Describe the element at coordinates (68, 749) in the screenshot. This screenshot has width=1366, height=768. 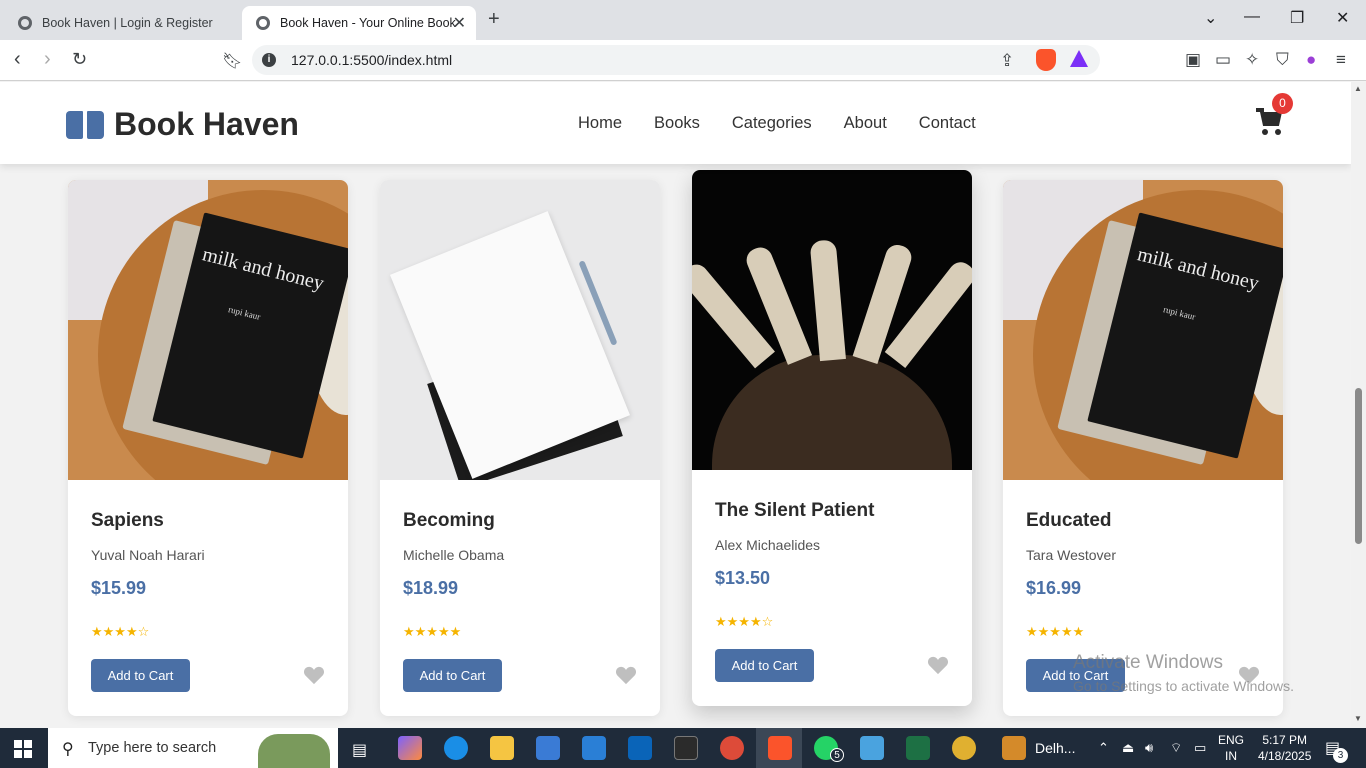
I see `search-icon: ⚲` at that location.